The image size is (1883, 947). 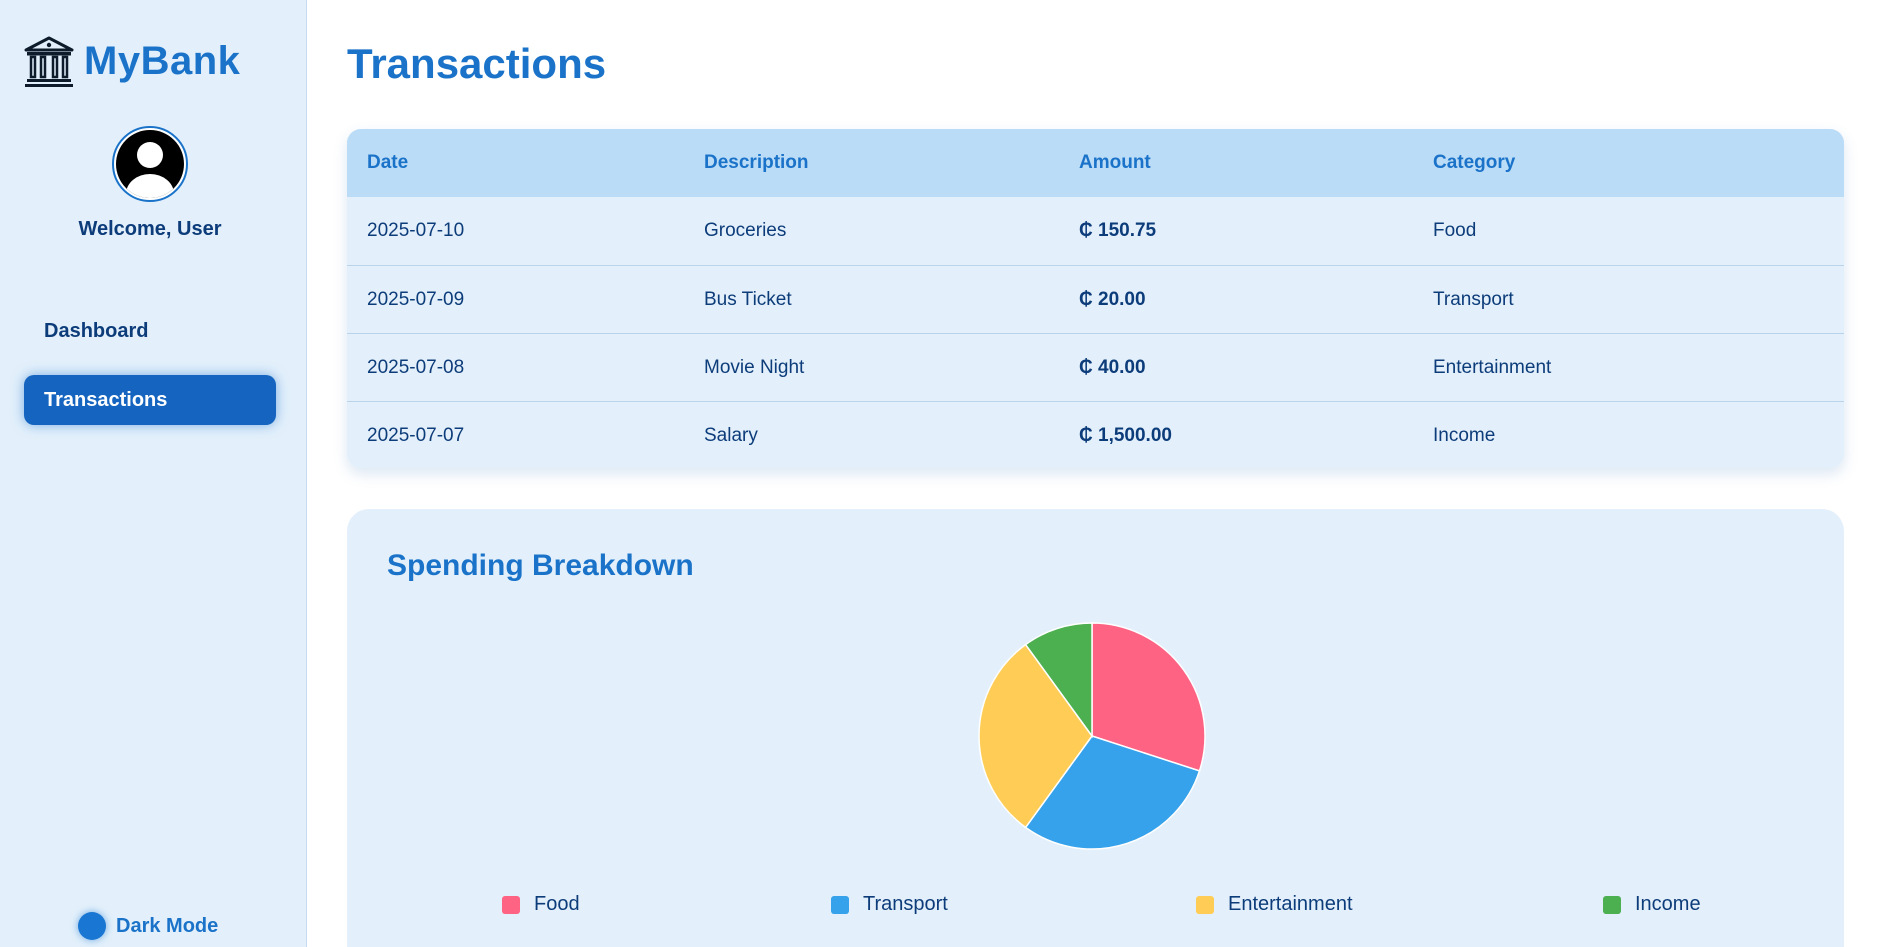 What do you see at coordinates (1492, 367) in the screenshot?
I see `cell-category: Entertainment` at bounding box center [1492, 367].